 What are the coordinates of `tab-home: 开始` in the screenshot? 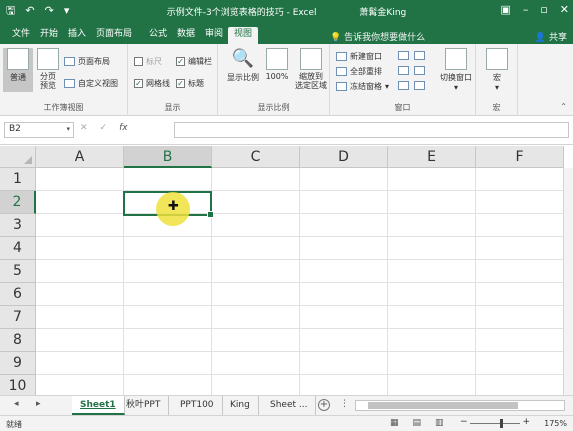 It's located at (49, 35).